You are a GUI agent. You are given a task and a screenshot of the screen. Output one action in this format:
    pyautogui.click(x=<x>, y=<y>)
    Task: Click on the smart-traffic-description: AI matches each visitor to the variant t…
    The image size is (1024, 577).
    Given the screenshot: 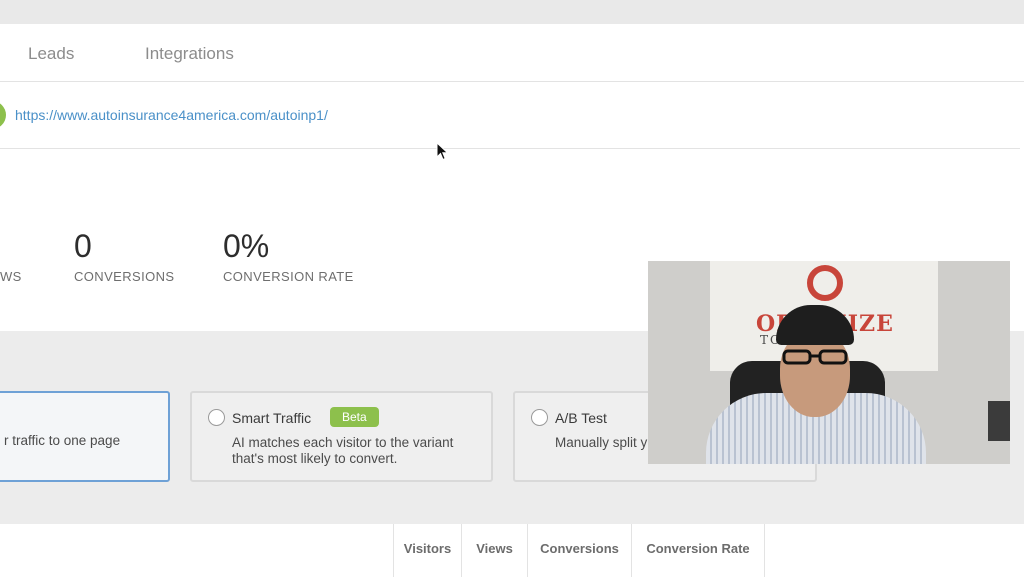 What is the action you would take?
    pyautogui.click(x=343, y=450)
    